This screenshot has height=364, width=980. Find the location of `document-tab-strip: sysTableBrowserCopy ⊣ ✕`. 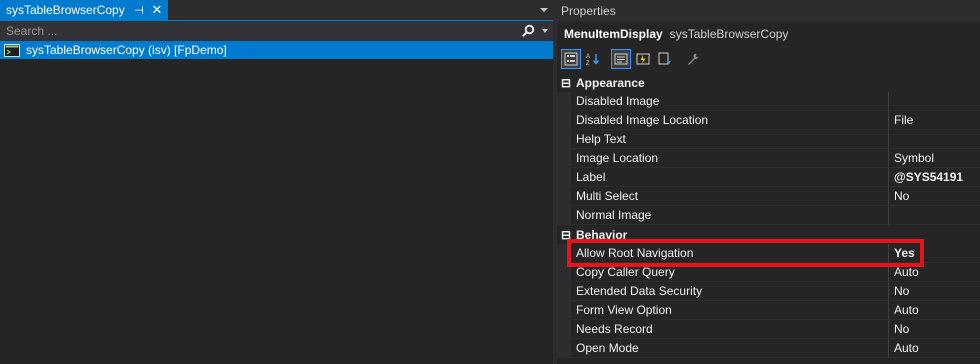

document-tab-strip: sysTableBrowserCopy ⊣ ✕ is located at coordinates (276, 10).